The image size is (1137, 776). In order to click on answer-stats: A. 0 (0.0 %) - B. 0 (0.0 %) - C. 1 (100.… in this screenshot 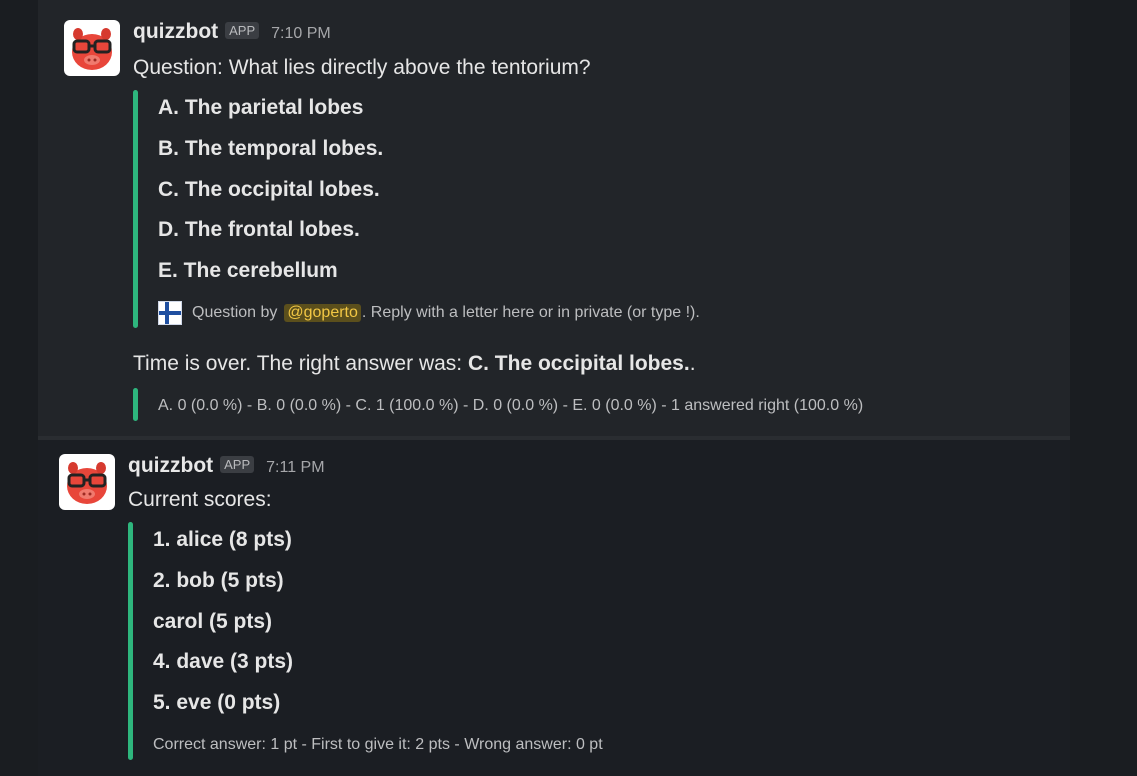, I will do `click(511, 405)`.